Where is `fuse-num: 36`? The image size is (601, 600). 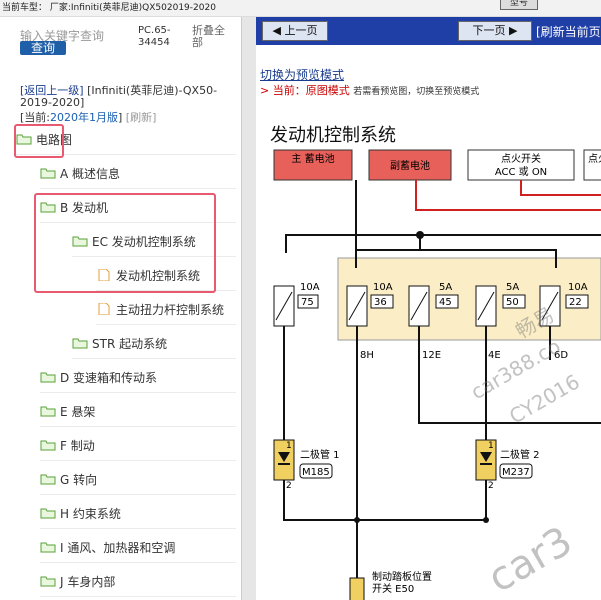
fuse-num: 36 is located at coordinates (380, 302).